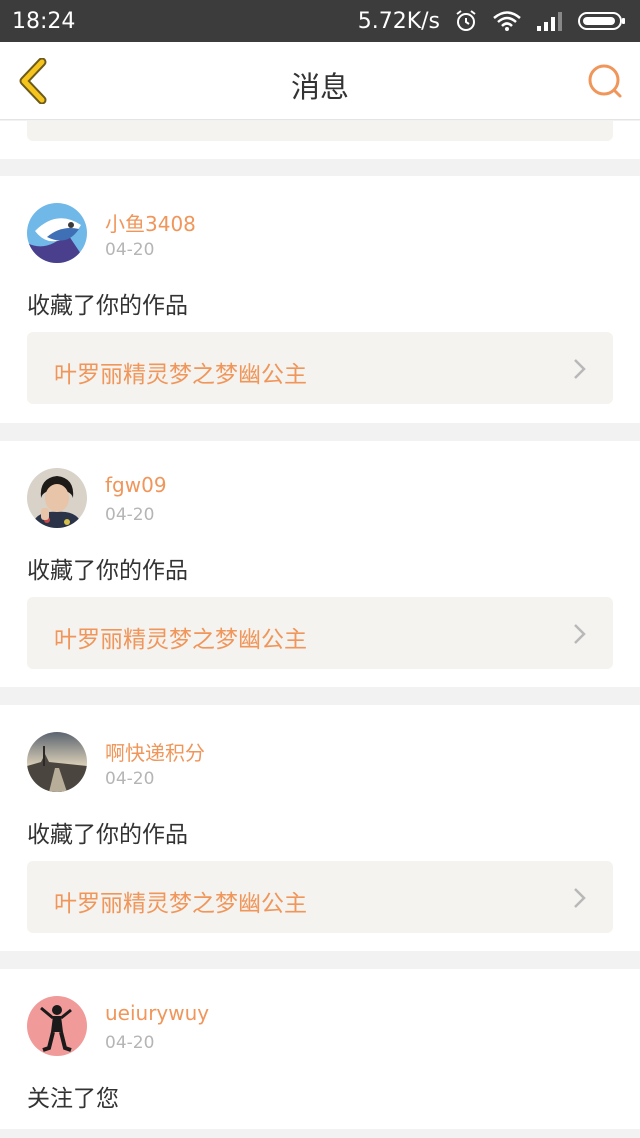  Describe the element at coordinates (157, 1013) in the screenshot. I see `username: ueiurywuy` at that location.